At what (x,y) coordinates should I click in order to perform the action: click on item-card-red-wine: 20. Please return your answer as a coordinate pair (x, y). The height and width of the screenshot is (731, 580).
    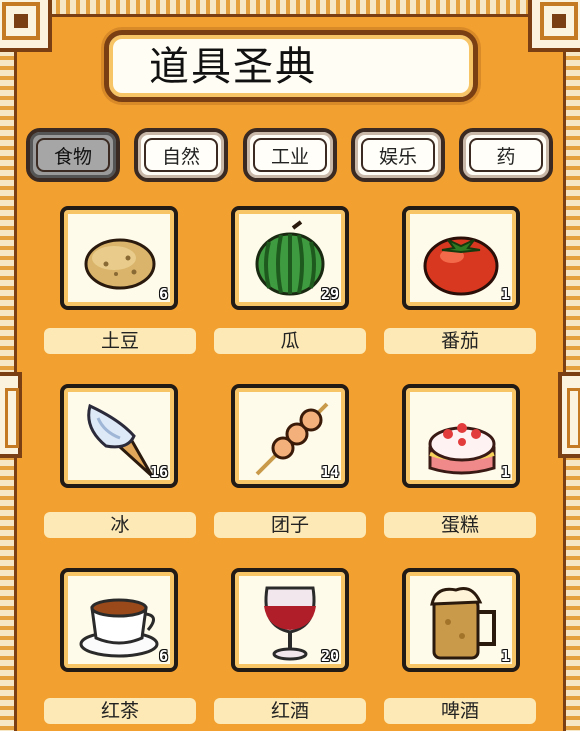
    Looking at the image, I should click on (290, 620).